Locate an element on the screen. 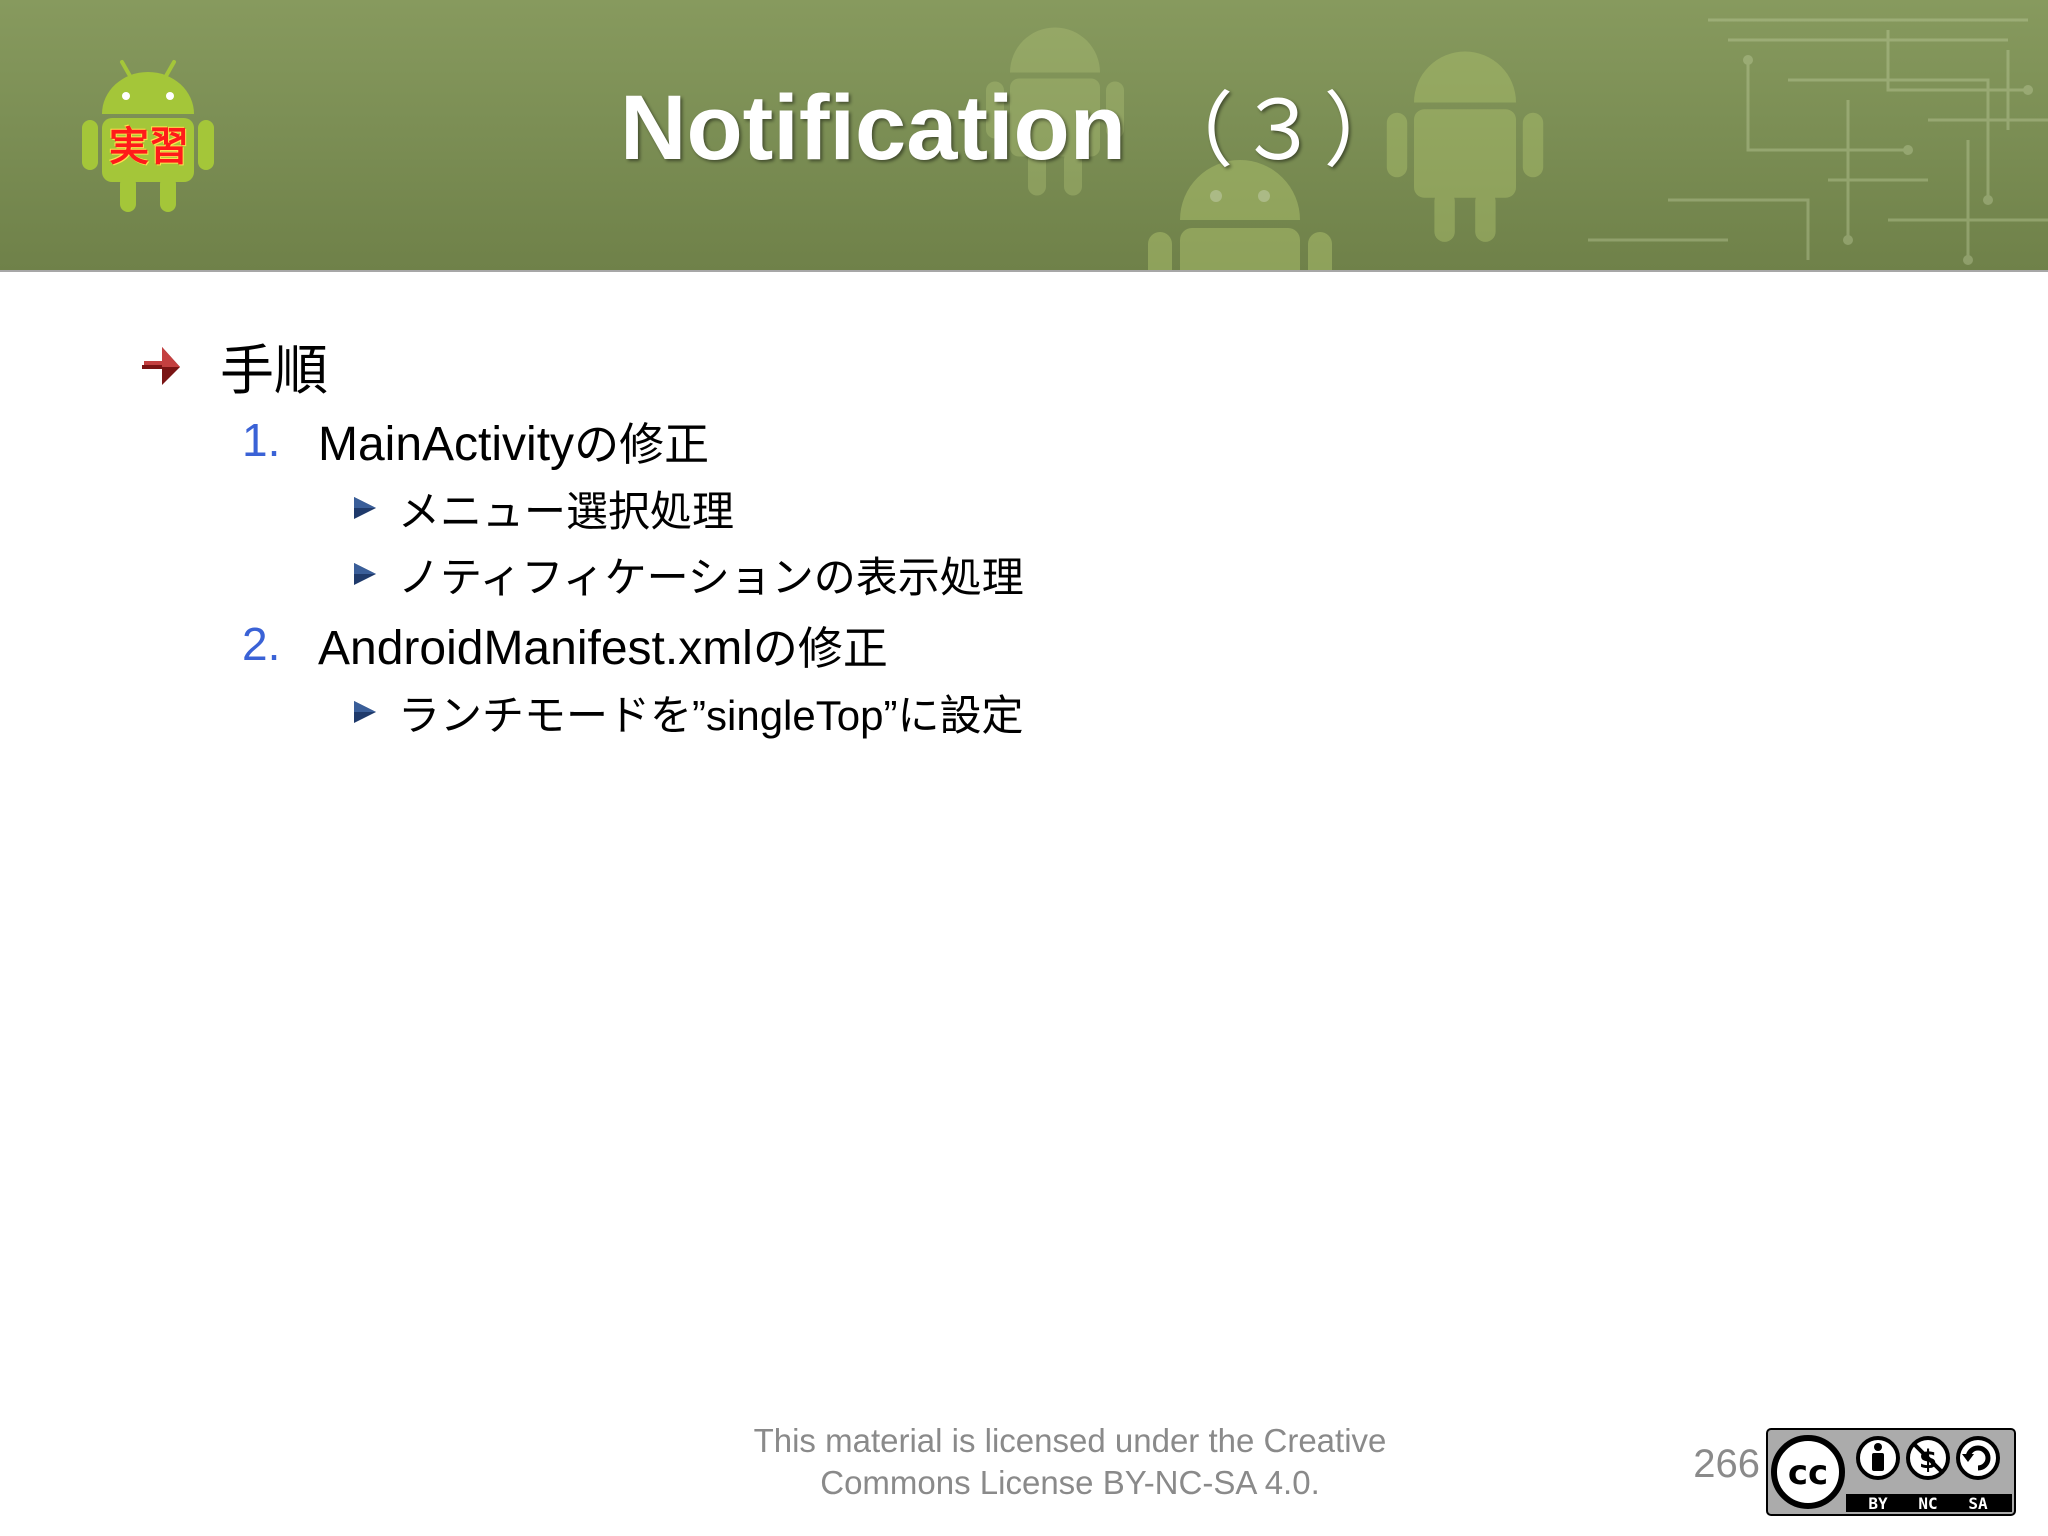 The height and width of the screenshot is (1536, 2048). sub-list-item: ノティフィケーションの表示処理 is located at coordinates (688, 574).